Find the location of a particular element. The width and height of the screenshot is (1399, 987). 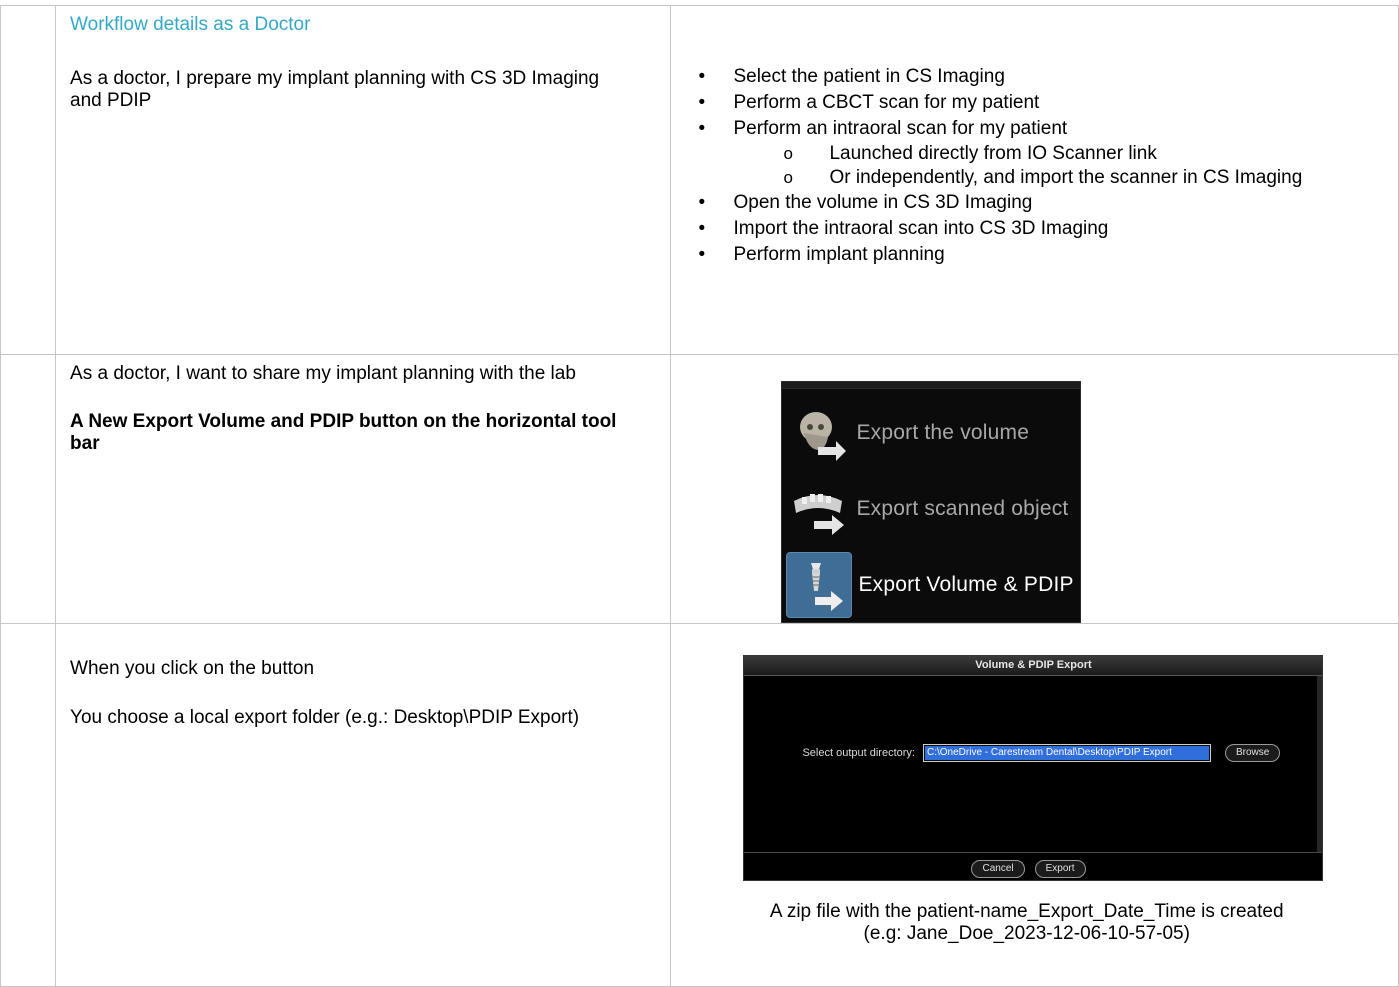

workflow-step: Perform a CBCT scan for my patient is located at coordinates (1034, 103).